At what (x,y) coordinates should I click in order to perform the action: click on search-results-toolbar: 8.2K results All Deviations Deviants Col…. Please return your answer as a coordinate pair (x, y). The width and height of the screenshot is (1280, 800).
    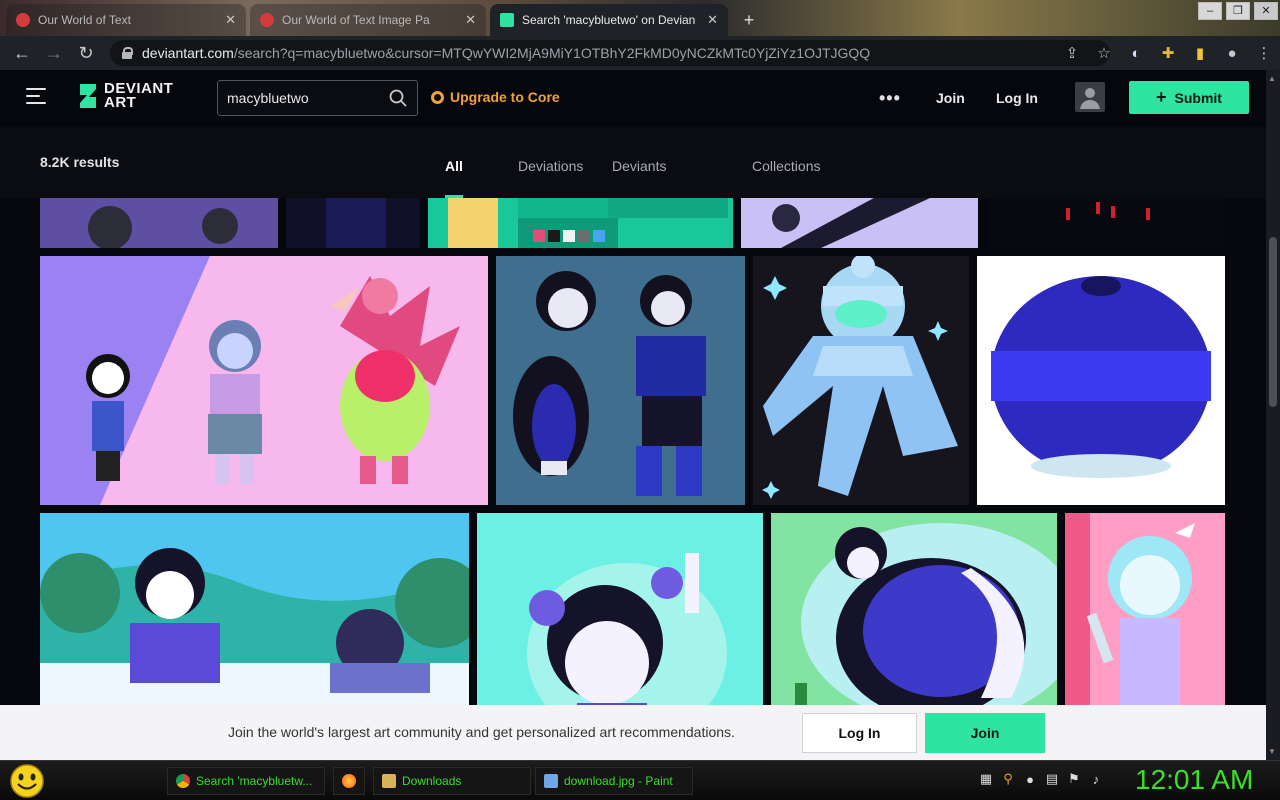
    Looking at the image, I should click on (633, 162).